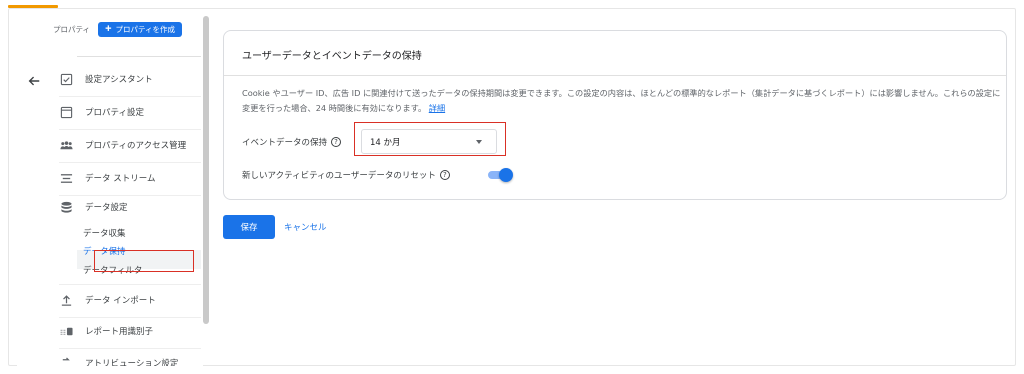 This screenshot has width=1024, height=374. Describe the element at coordinates (130, 357) in the screenshot. I see `sidebar-item-attribution-settings: アトリビューション設定` at that location.